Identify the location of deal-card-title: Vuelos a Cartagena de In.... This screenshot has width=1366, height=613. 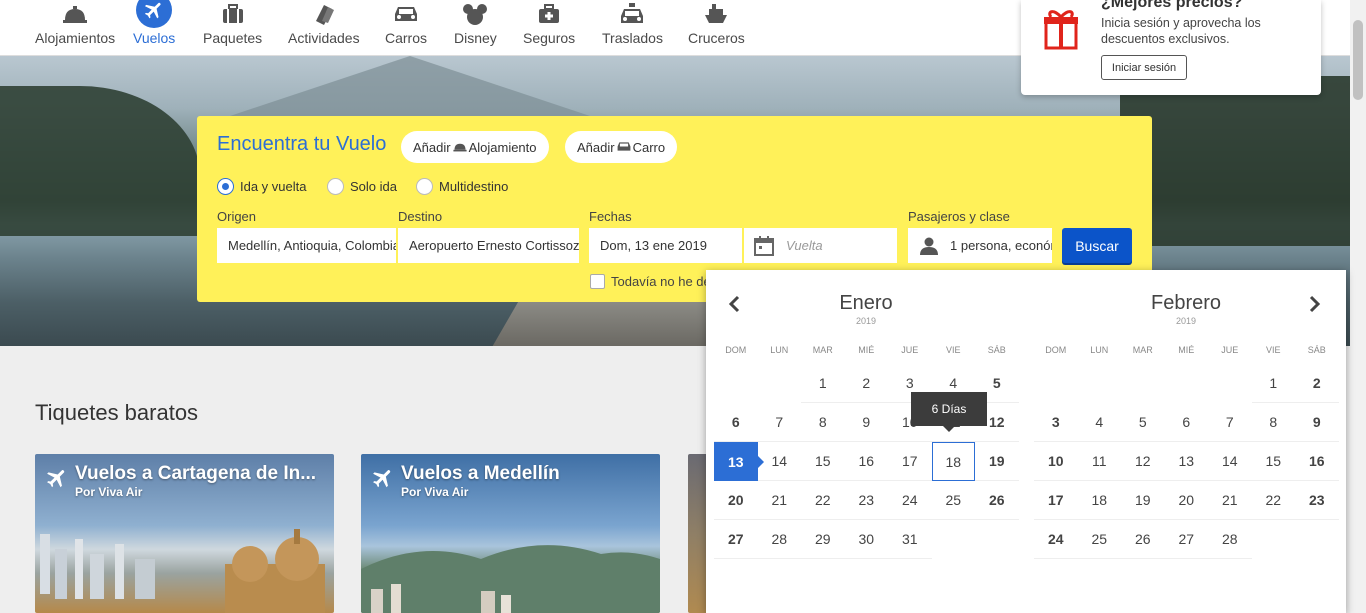
(196, 473).